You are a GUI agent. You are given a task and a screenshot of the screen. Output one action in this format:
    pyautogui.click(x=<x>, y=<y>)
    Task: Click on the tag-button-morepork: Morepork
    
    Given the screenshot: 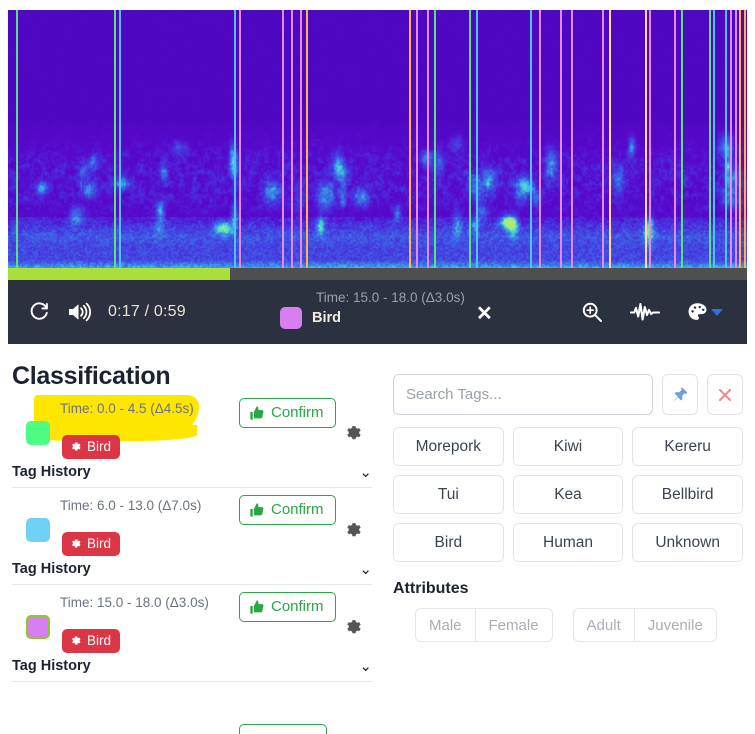 What is the action you would take?
    pyautogui.click(x=448, y=446)
    